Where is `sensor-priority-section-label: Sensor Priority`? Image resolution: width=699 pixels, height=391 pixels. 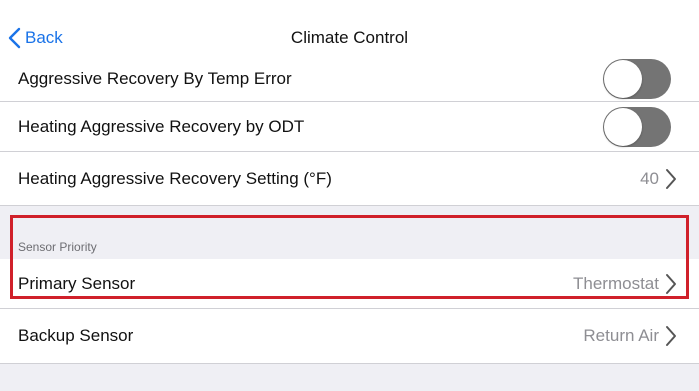 sensor-priority-section-label: Sensor Priority is located at coordinates (57, 247).